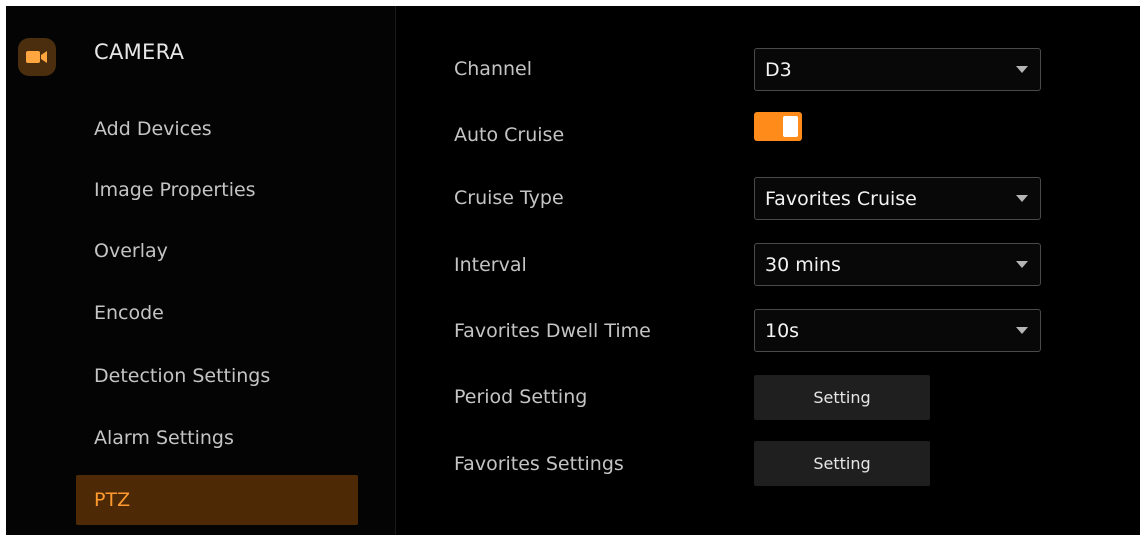  I want to click on channel-select: D3, so click(897, 69).